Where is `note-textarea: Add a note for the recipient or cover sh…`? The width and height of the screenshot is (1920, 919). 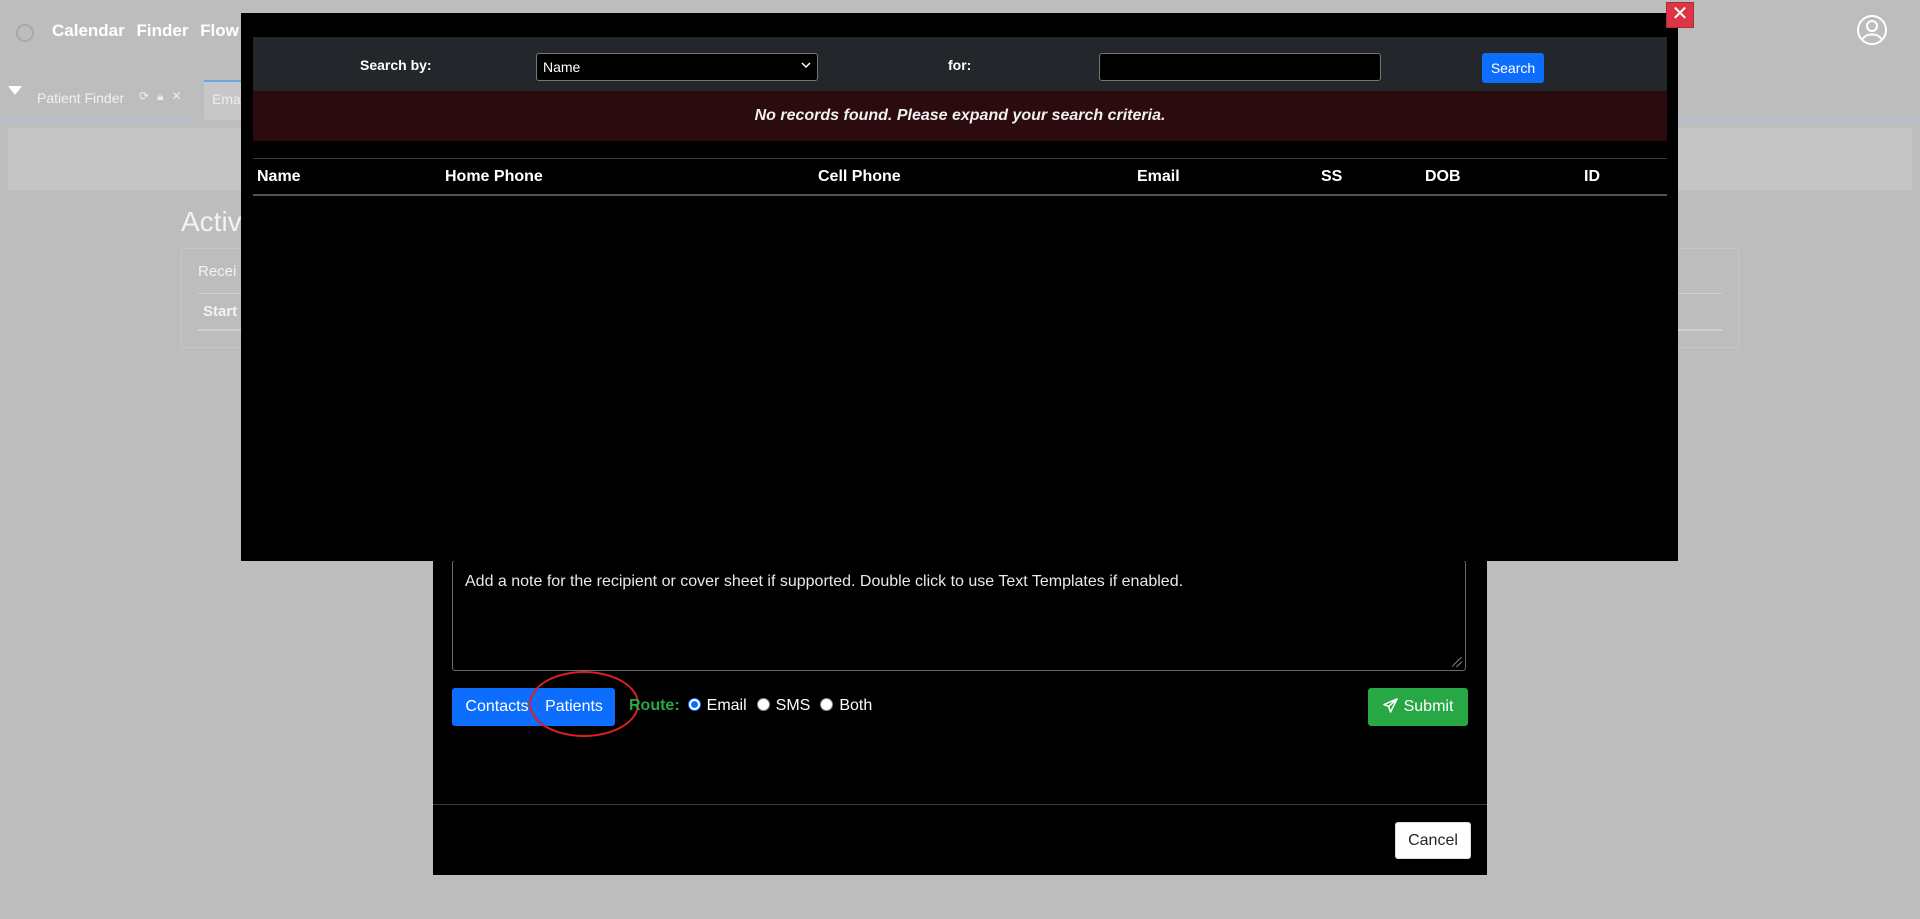
note-textarea: Add a note for the recipient or cover sh… is located at coordinates (959, 615).